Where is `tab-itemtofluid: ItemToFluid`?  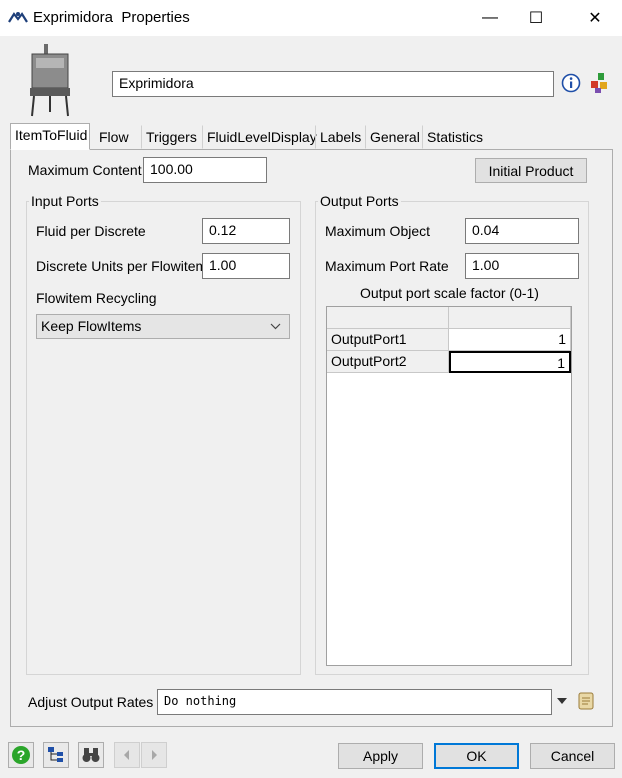 tab-itemtofluid: ItemToFluid is located at coordinates (50, 136).